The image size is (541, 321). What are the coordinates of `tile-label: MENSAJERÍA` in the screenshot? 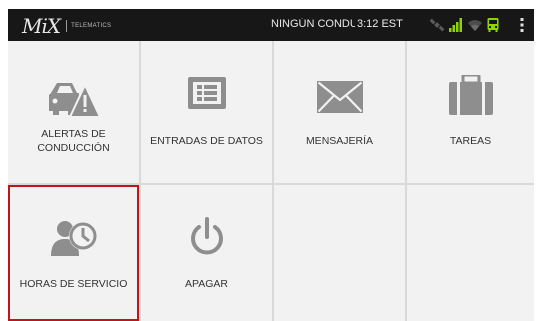 It's located at (339, 141).